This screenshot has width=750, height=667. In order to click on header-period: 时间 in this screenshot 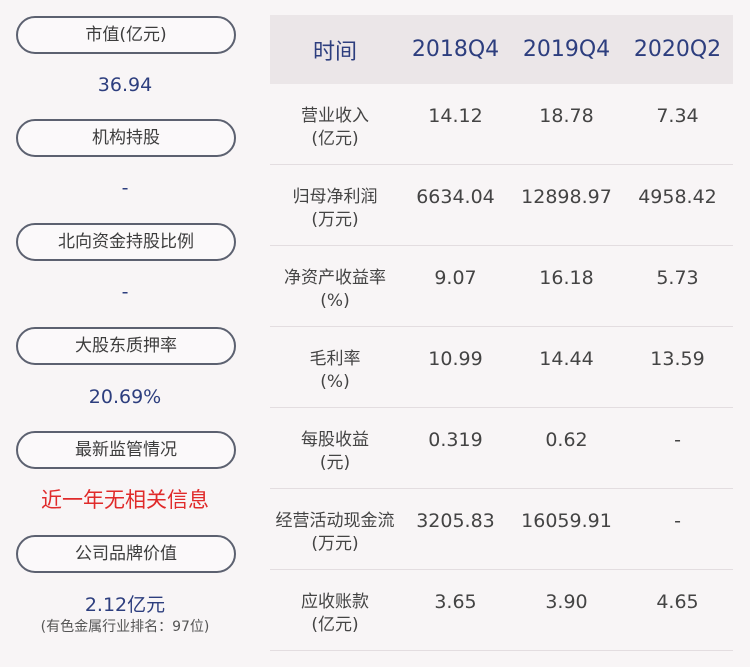, I will do `click(334, 52)`.